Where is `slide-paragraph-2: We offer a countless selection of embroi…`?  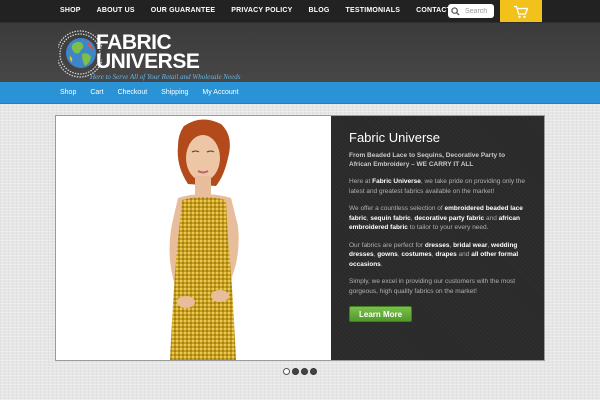 slide-paragraph-2: We offer a countless selection of embroi… is located at coordinates (438, 218).